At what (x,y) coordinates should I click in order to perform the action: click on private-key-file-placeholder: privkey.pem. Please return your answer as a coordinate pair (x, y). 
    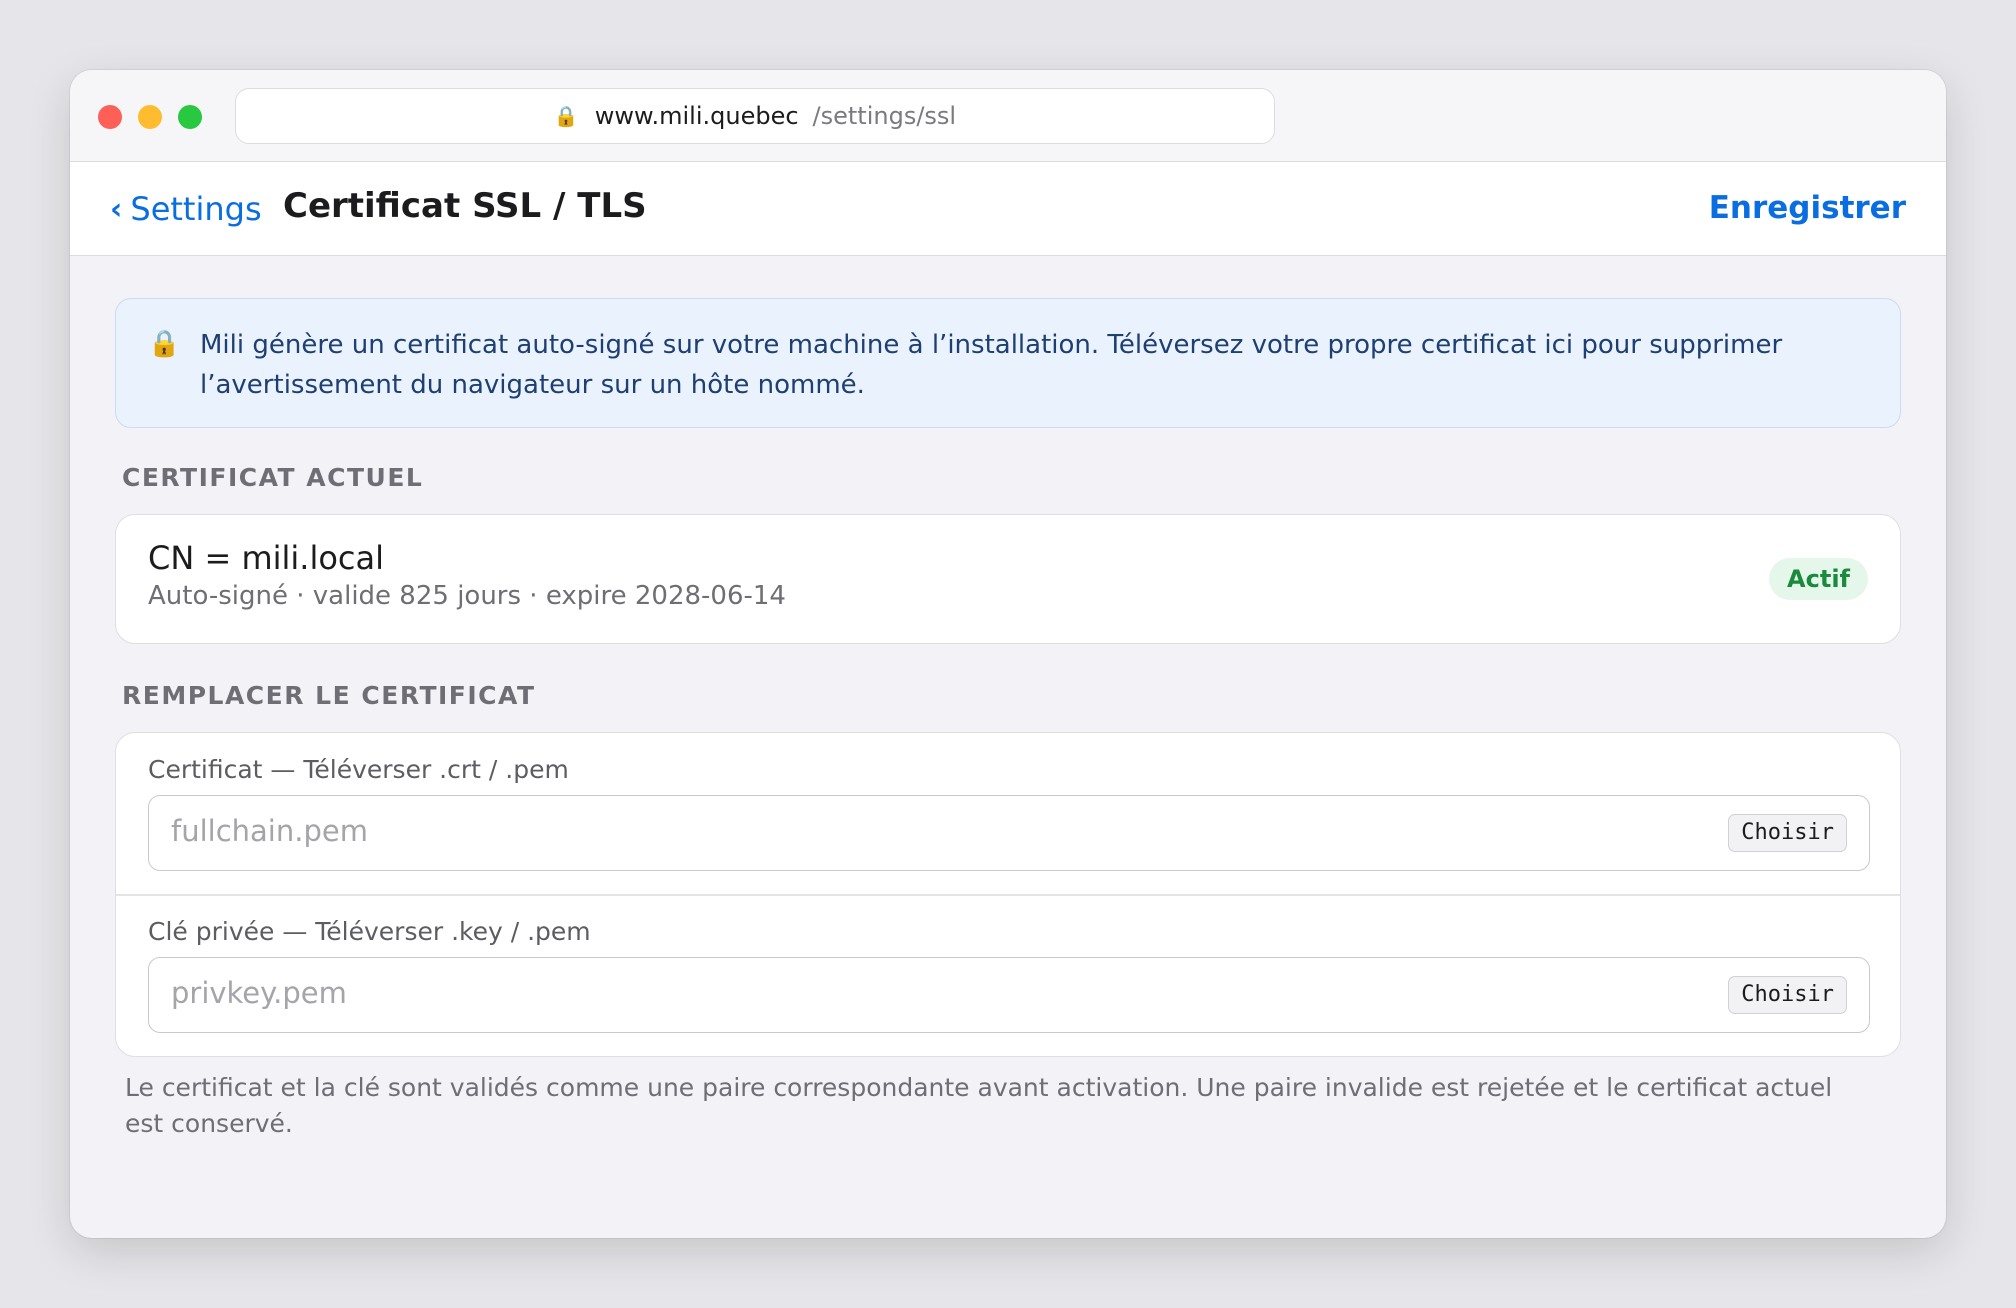
    Looking at the image, I should click on (259, 993).